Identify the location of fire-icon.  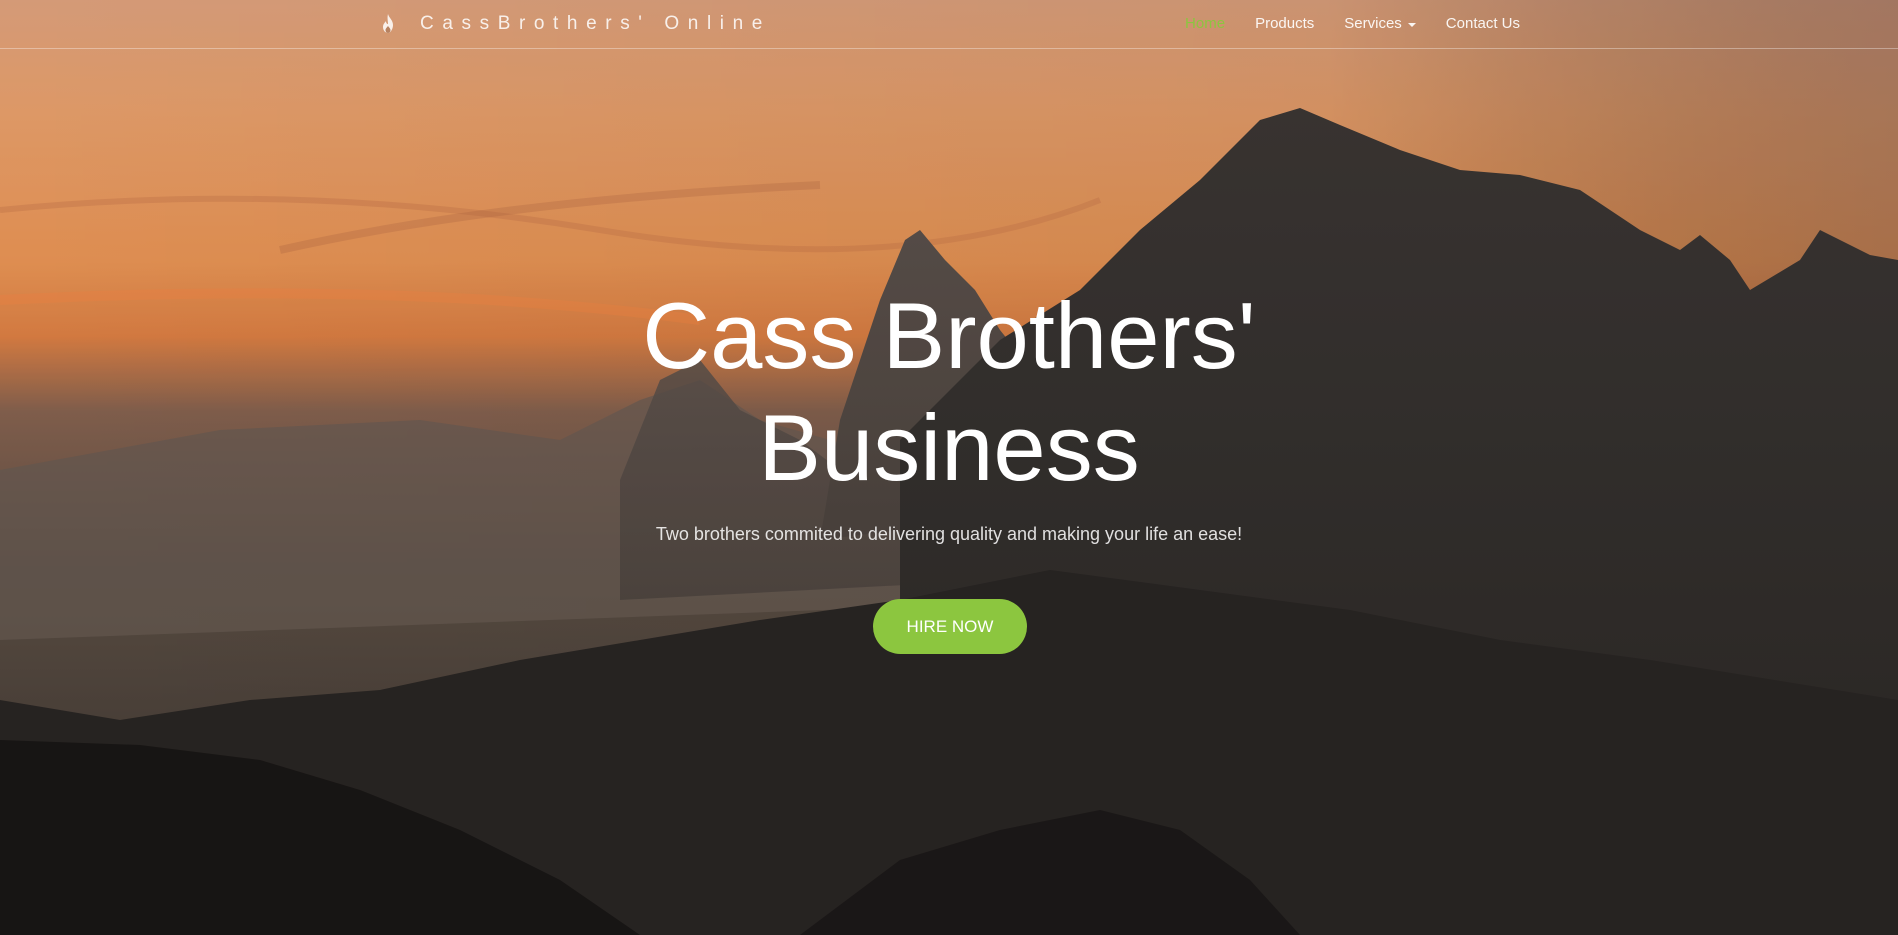
(388, 24).